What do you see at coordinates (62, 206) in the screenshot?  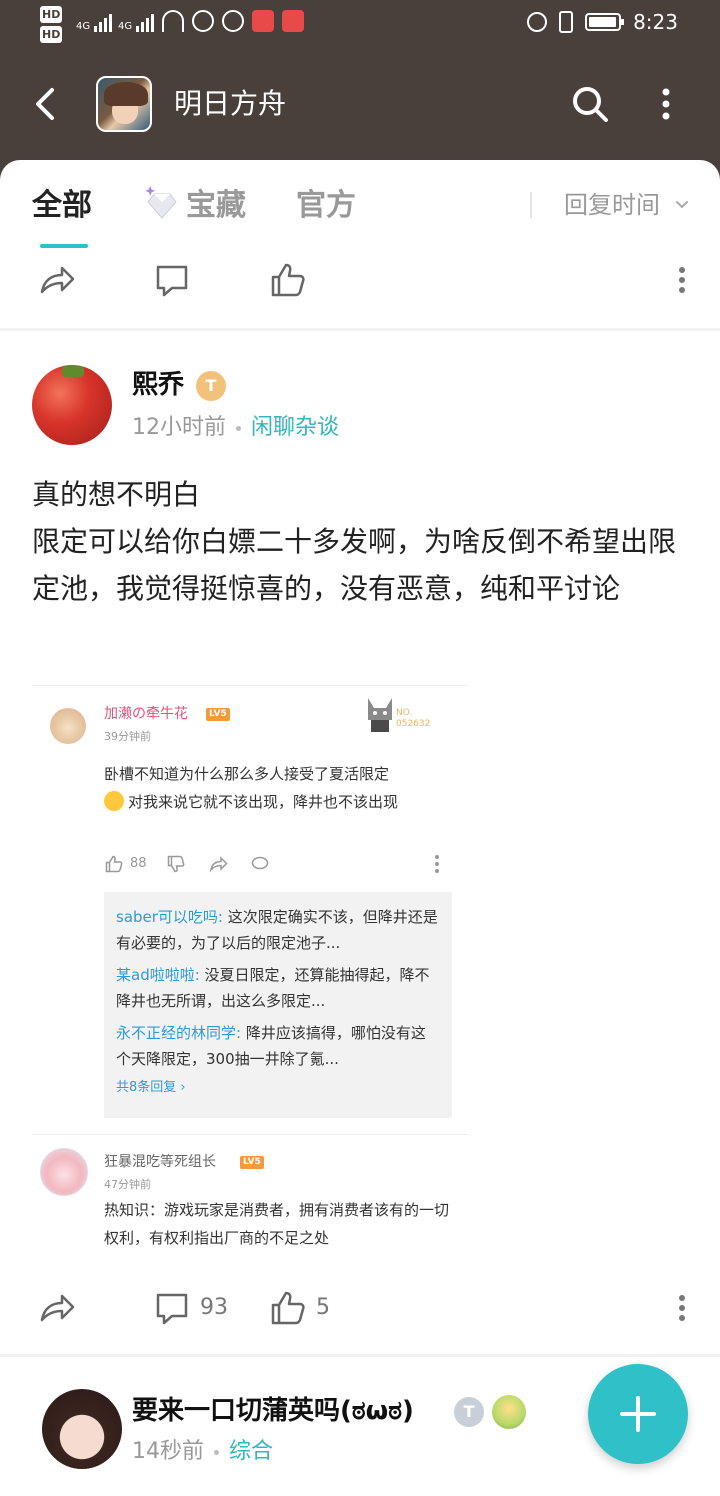 I see `tab-all: 全部` at bounding box center [62, 206].